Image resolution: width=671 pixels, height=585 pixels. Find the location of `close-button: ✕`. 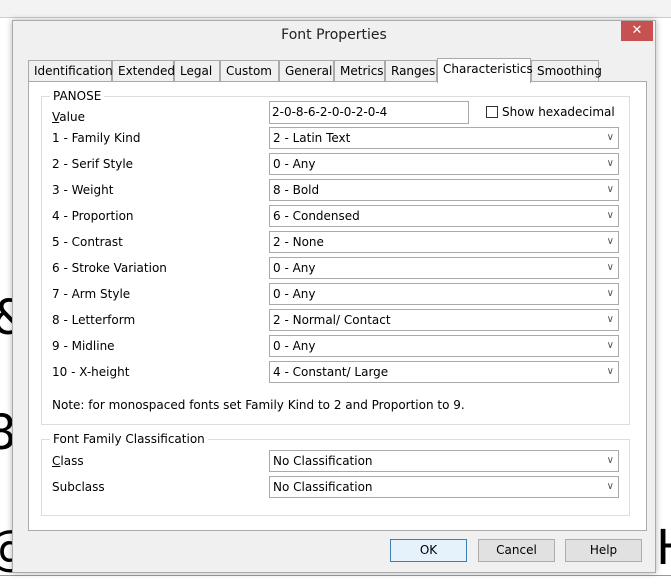

close-button: ✕ is located at coordinates (637, 31).